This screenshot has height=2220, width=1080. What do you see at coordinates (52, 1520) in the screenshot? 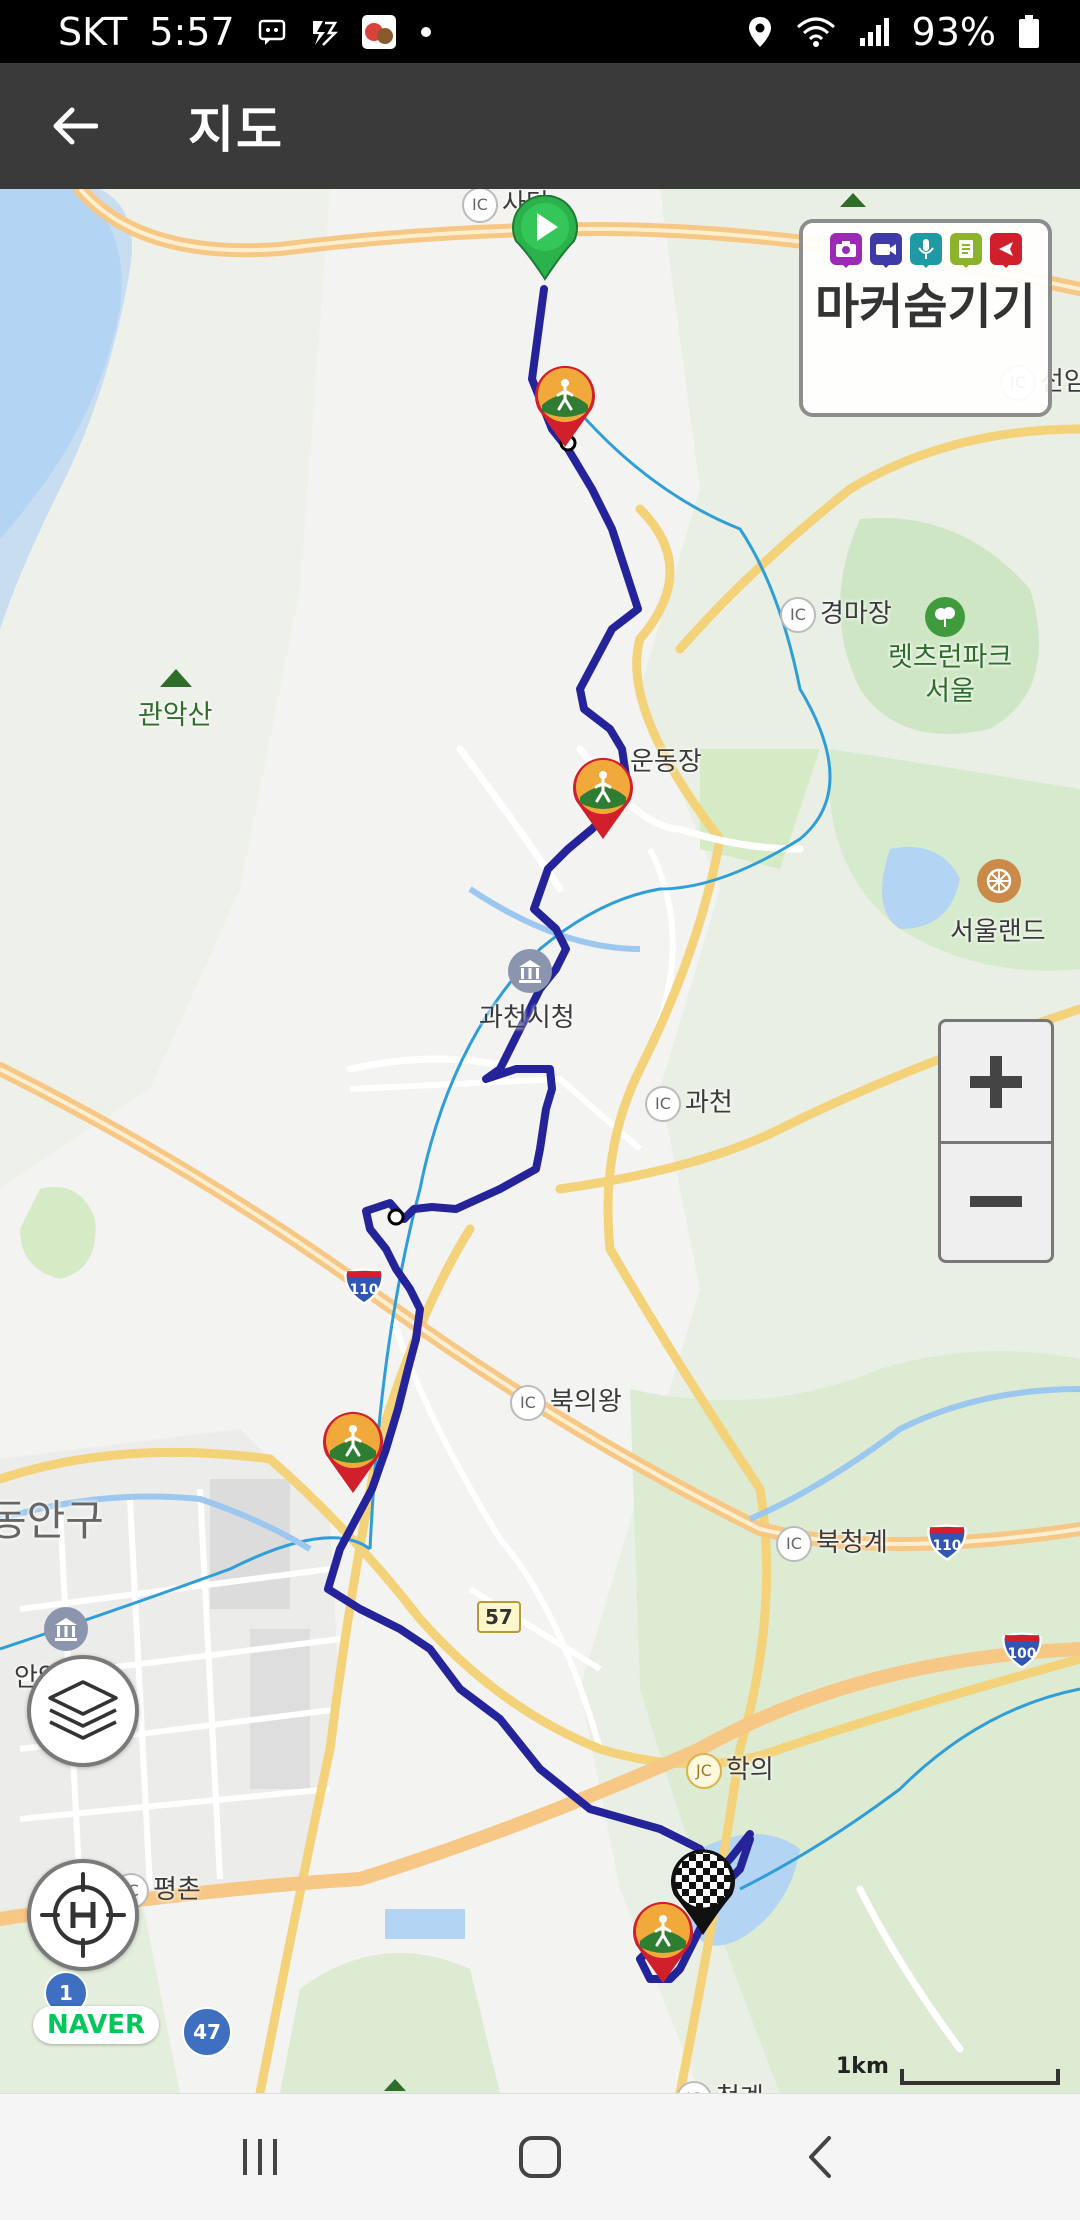
I see `map-label-dongan-gu: 동안구` at bounding box center [52, 1520].